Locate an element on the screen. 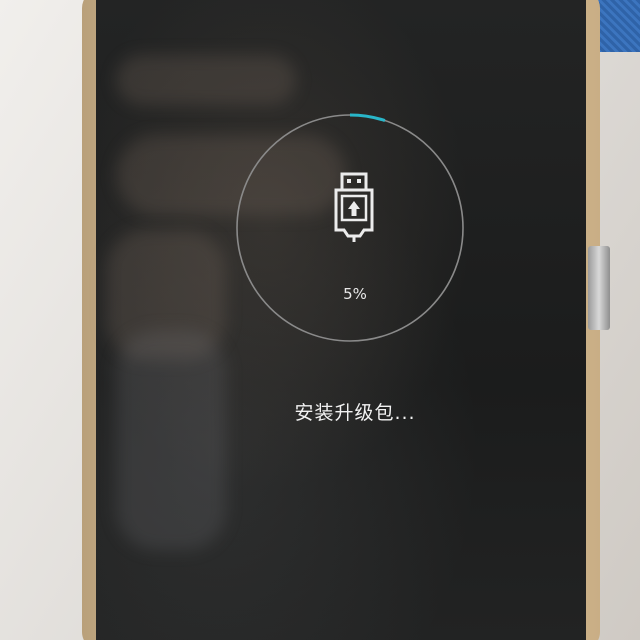 The height and width of the screenshot is (640, 640). sim-tray is located at coordinates (599, 288).